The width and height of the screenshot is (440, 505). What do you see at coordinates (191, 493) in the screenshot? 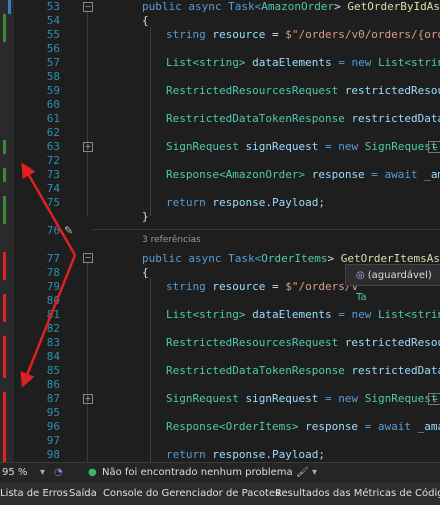
I see `tab-package-manager-console: Console do Gerenciador de Pacotes` at bounding box center [191, 493].